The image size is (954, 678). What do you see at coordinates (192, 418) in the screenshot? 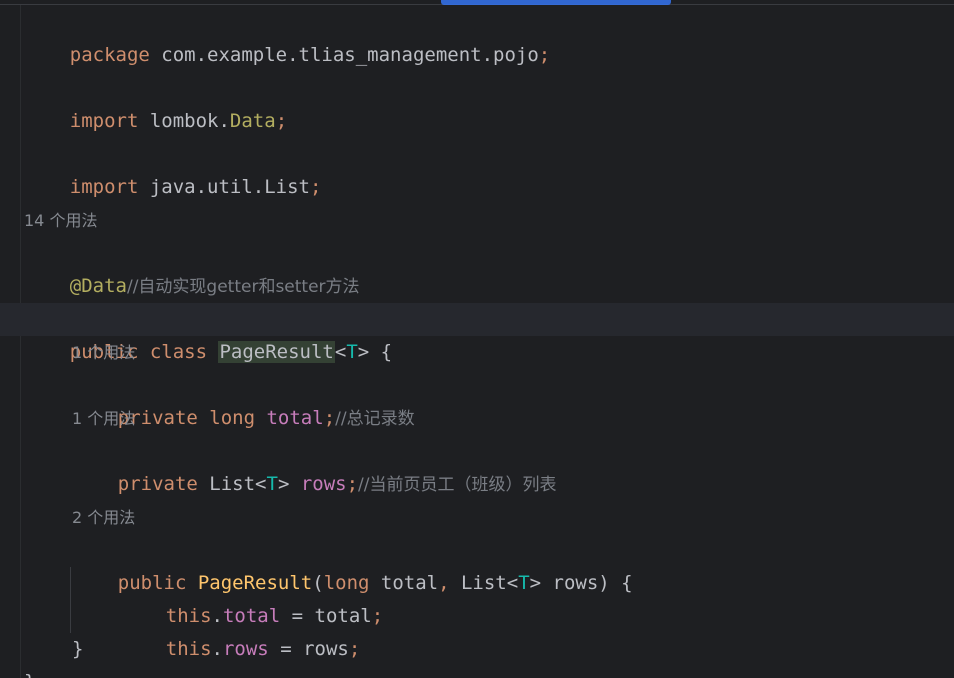
I see `keyword: private long` at bounding box center [192, 418].